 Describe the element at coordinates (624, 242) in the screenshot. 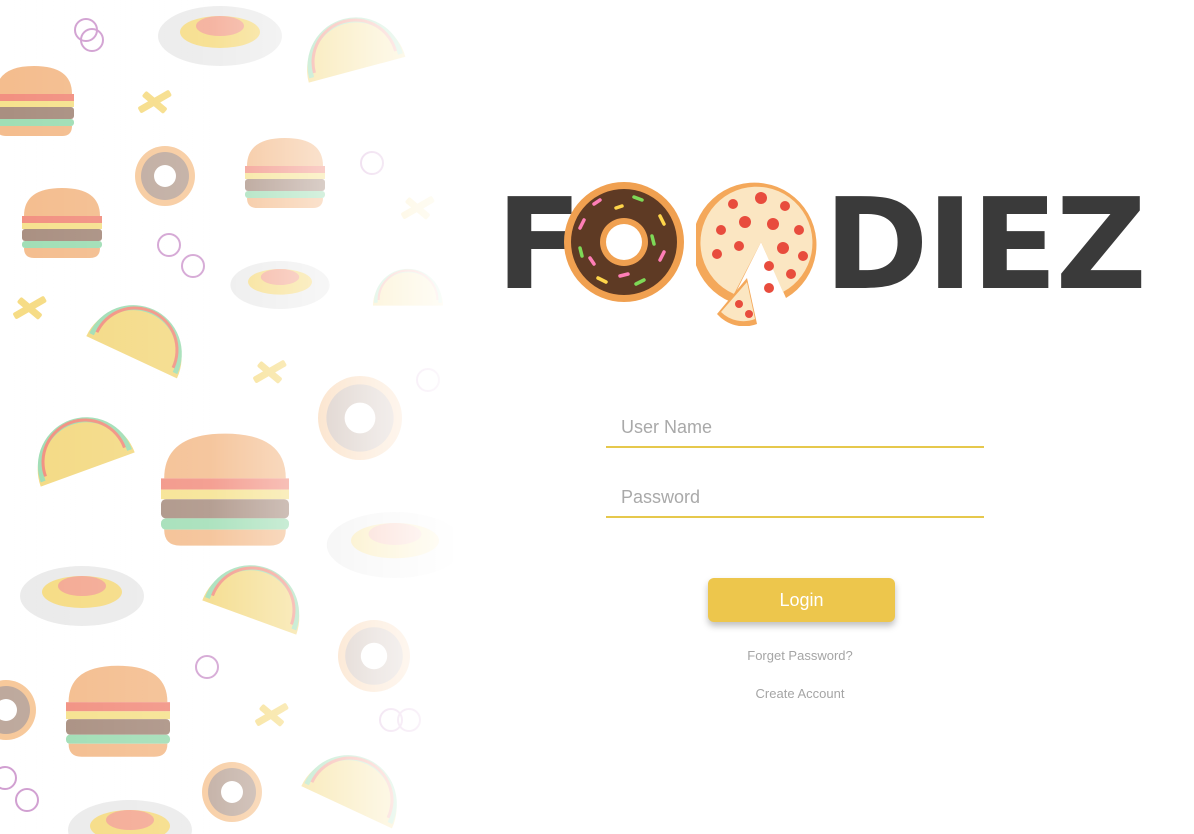

I see `donut-icon` at that location.